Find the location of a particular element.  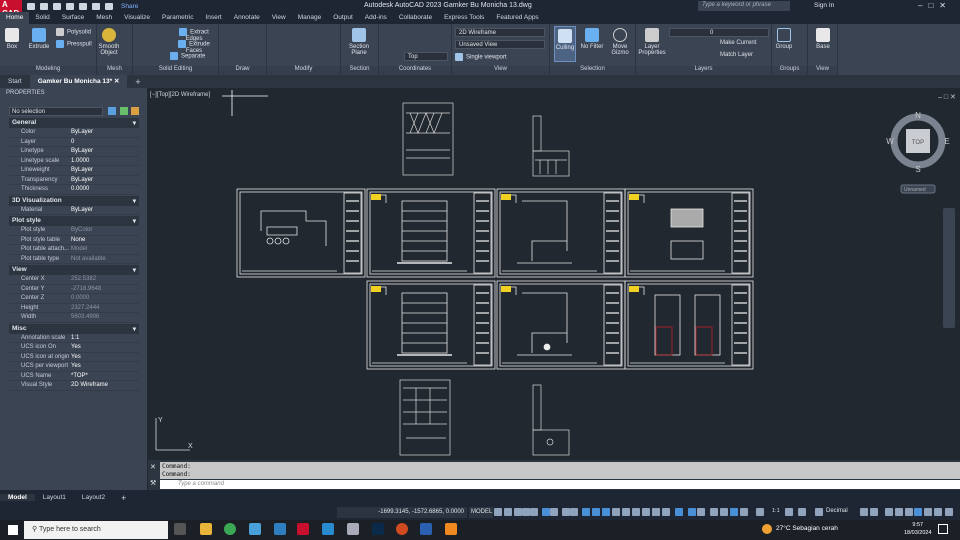

solid-editing-panel-label: Solid Editing is located at coordinates (175, 70).